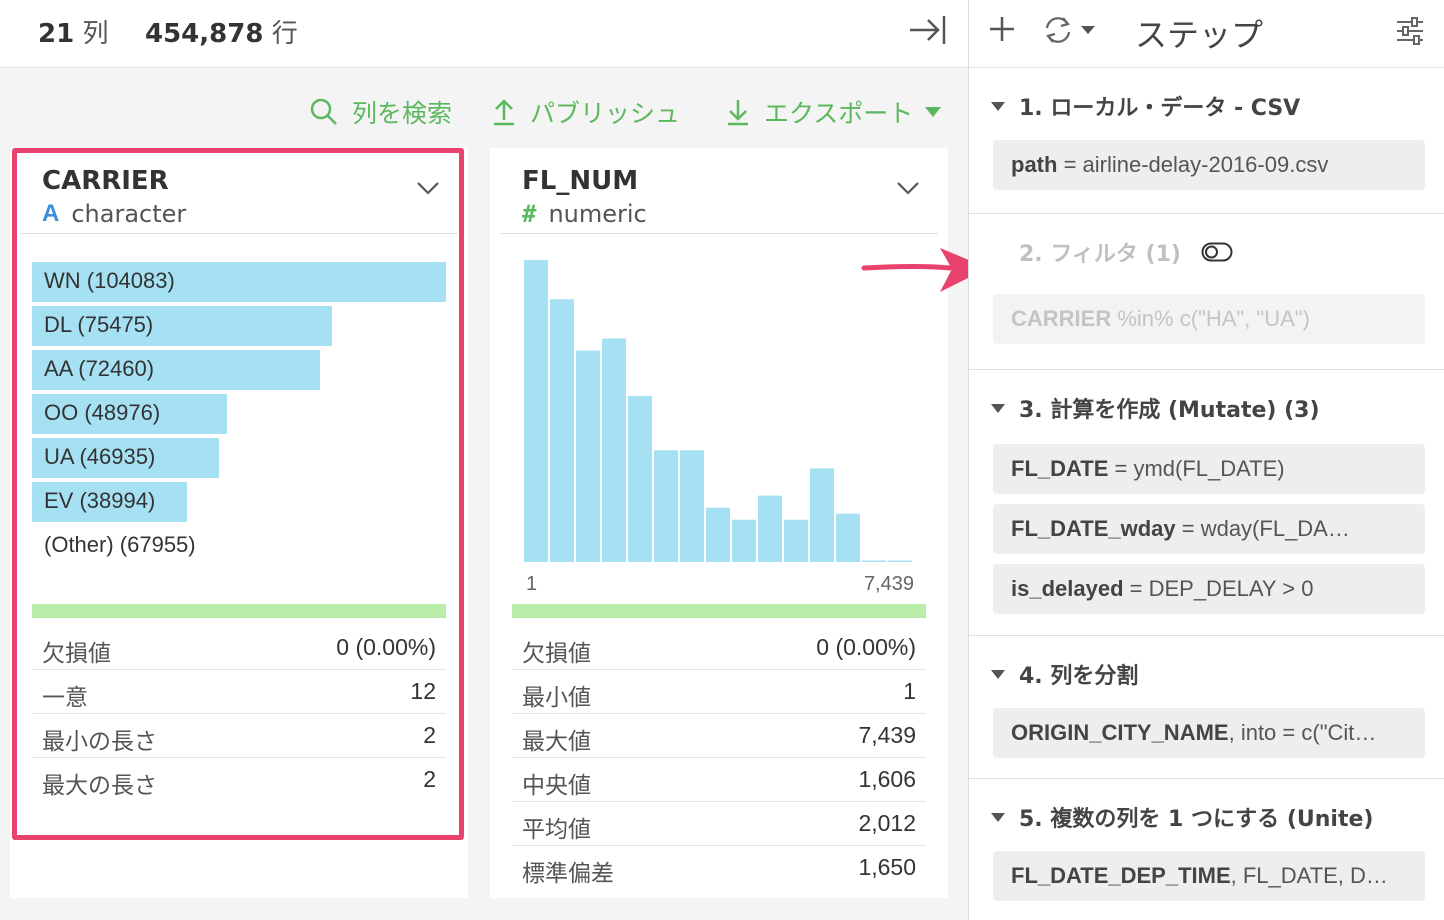 The height and width of the screenshot is (920, 1444). I want to click on frequency-bar-label: (Other) (67955), so click(120, 544).